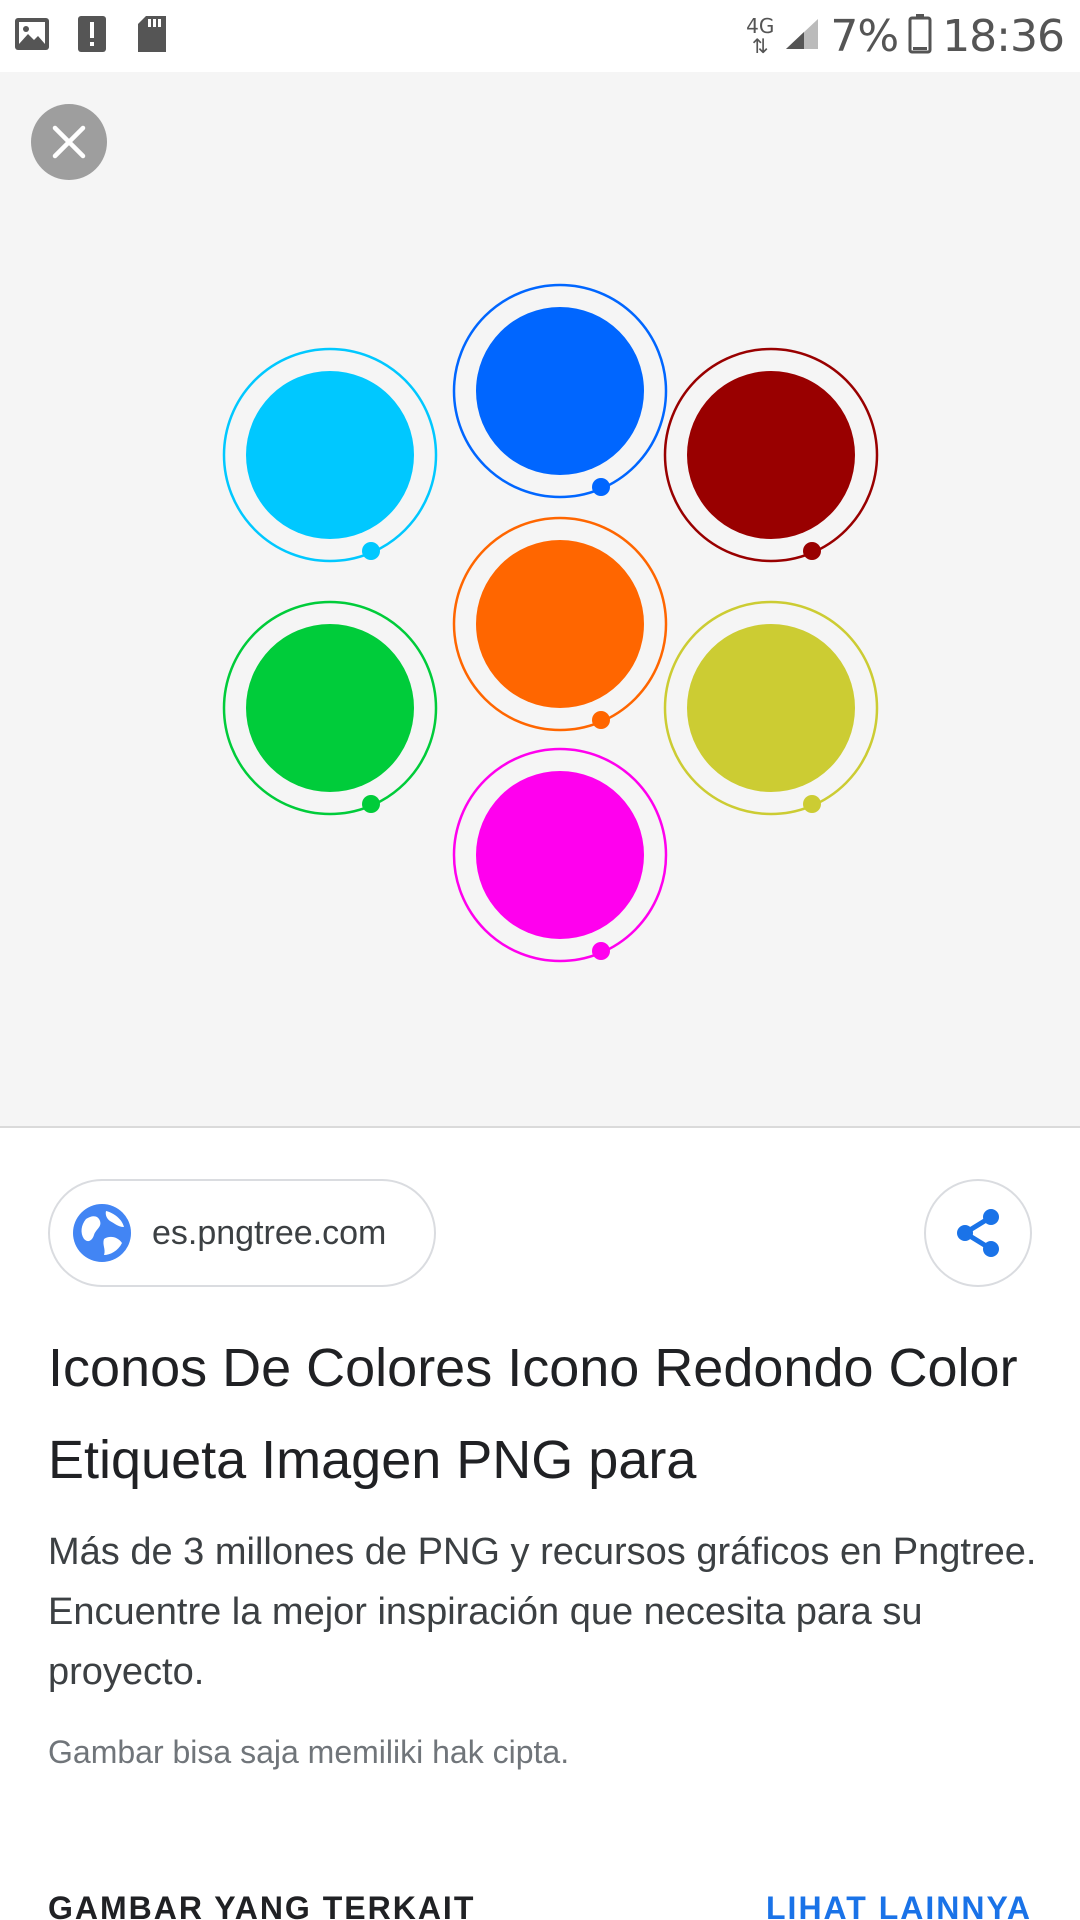 Image resolution: width=1080 pixels, height=1920 pixels. What do you see at coordinates (540, 36) in the screenshot?
I see `status-bar: 4G ⇅ 7% 18:36` at bounding box center [540, 36].